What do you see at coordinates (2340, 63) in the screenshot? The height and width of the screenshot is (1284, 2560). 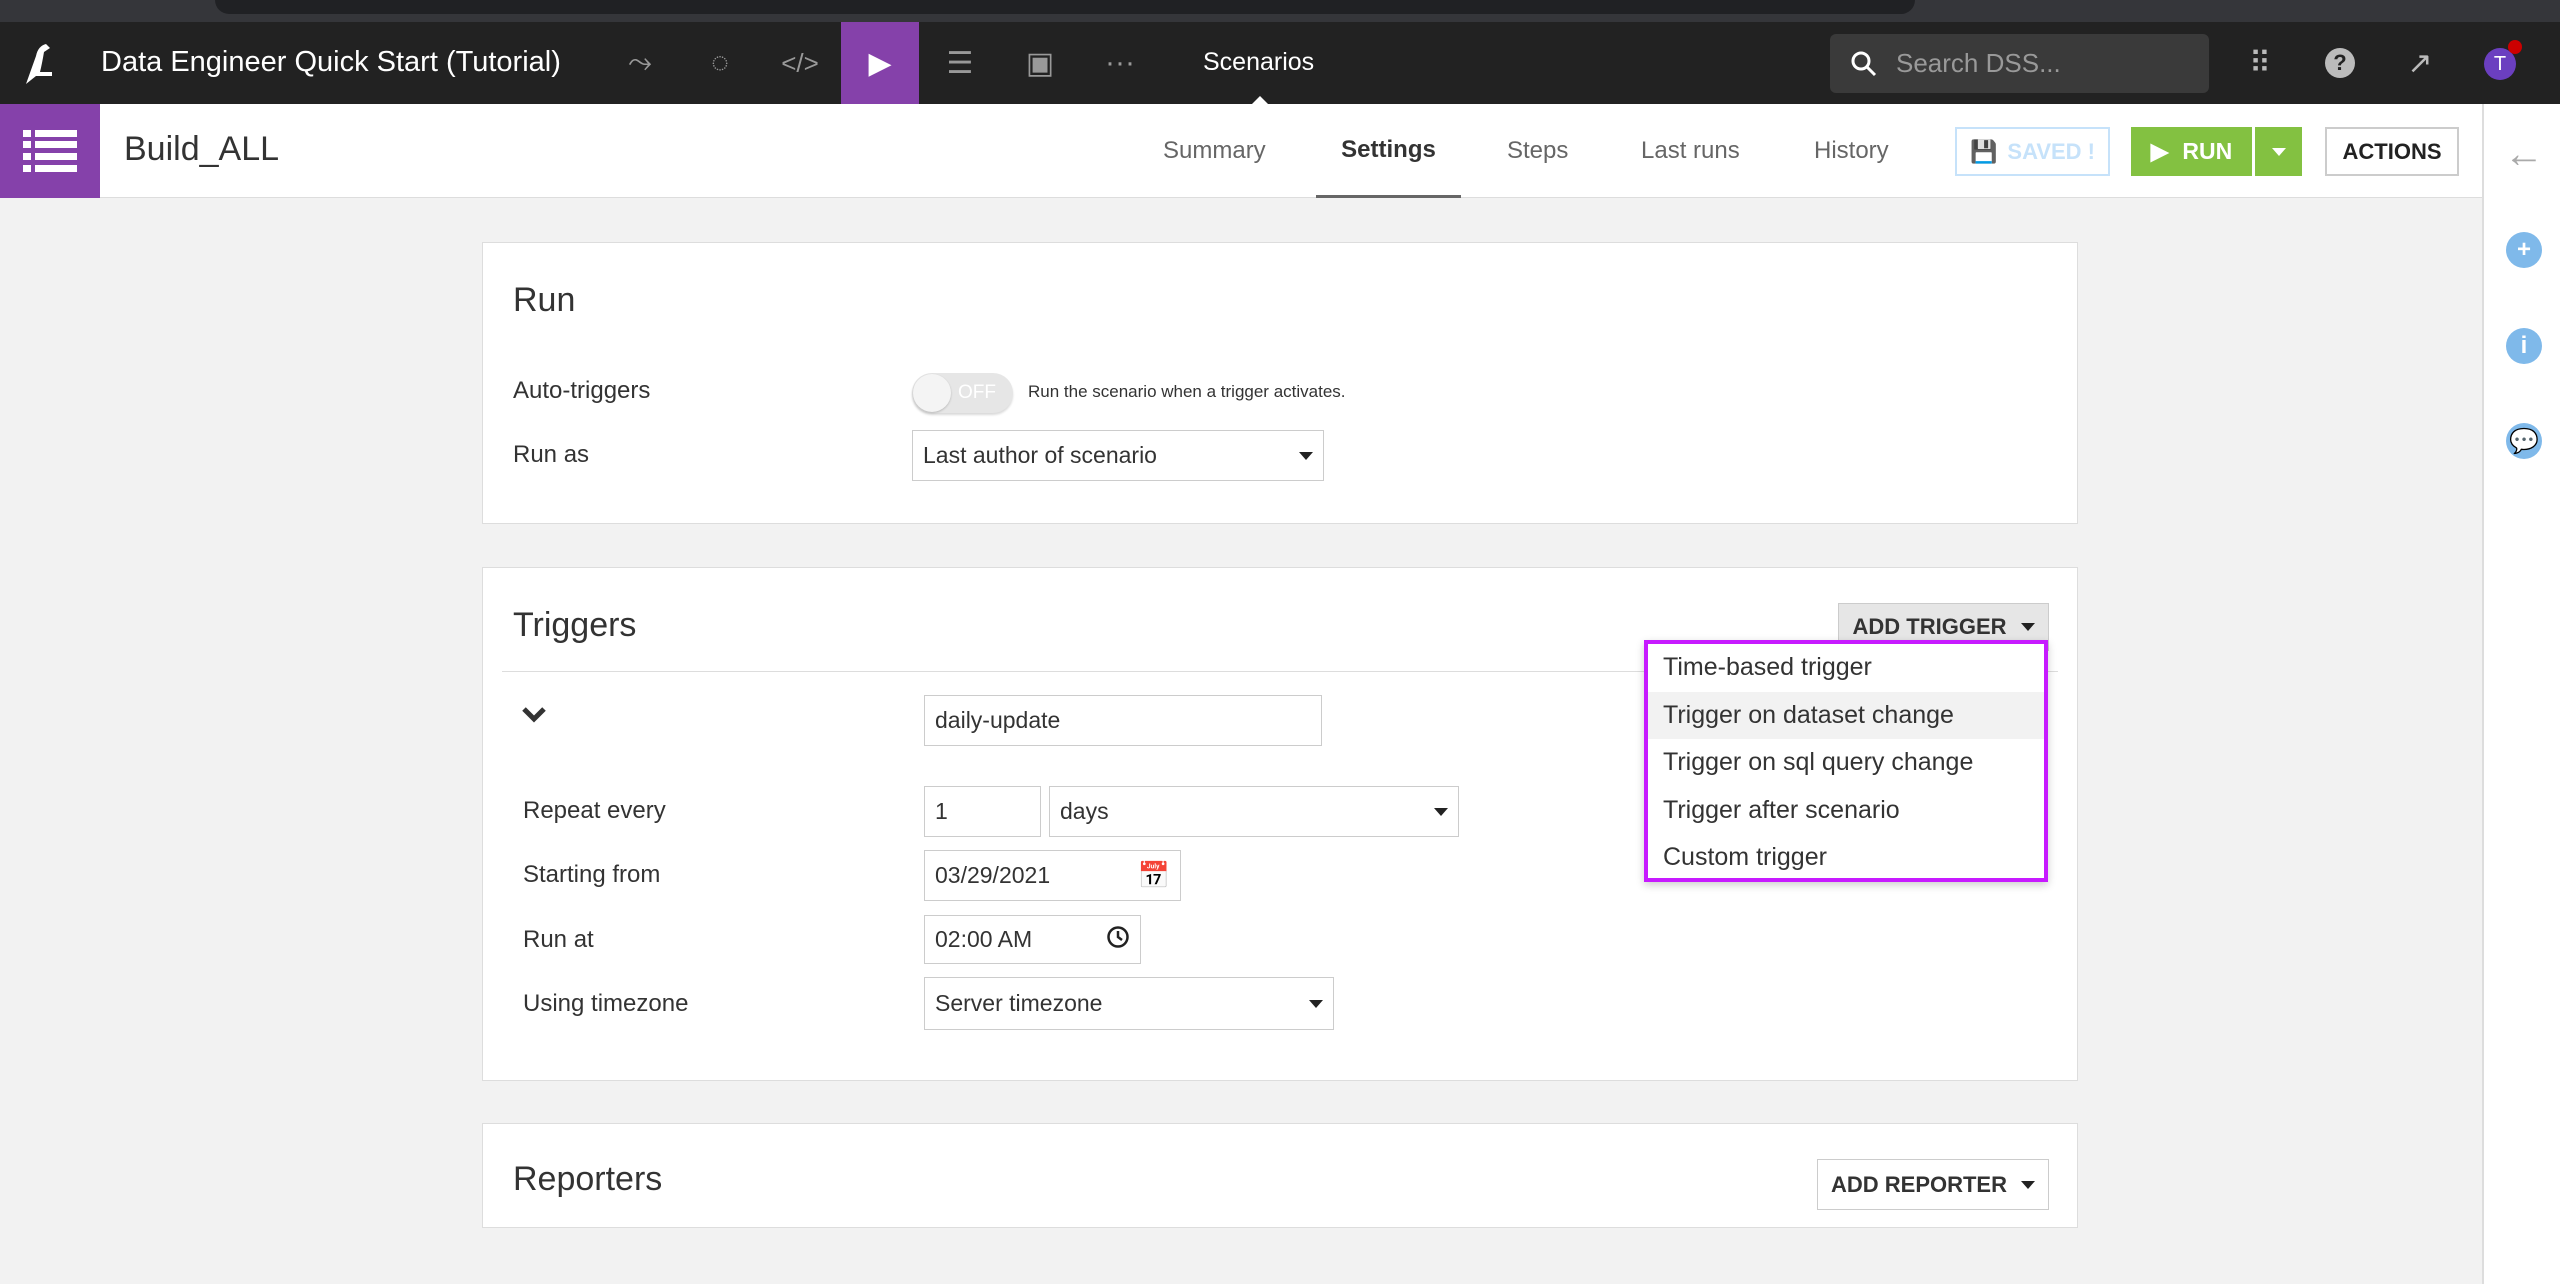 I see `help-icon: ?` at bounding box center [2340, 63].